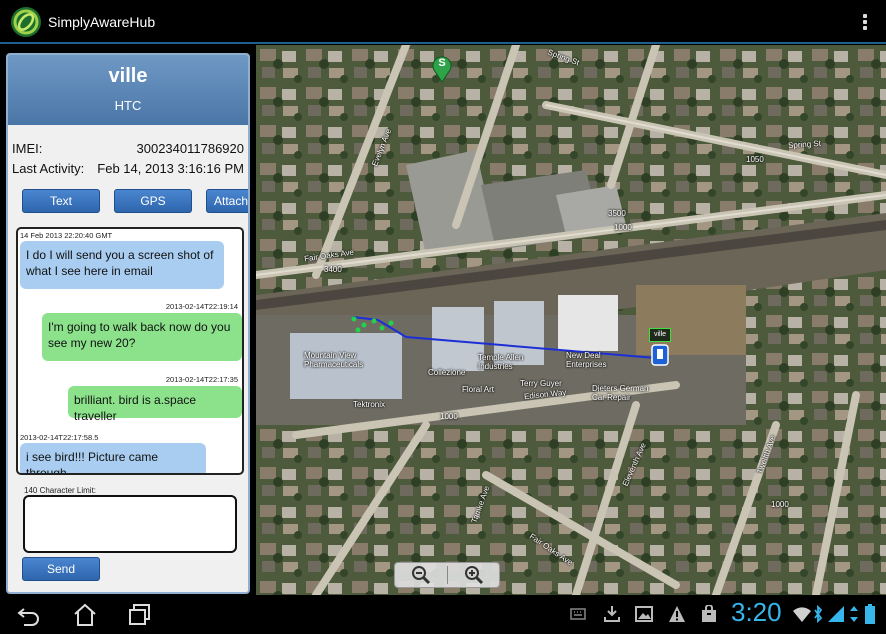 The width and height of the screenshot is (886, 634). What do you see at coordinates (61, 201) in the screenshot?
I see `text-button: Text` at bounding box center [61, 201].